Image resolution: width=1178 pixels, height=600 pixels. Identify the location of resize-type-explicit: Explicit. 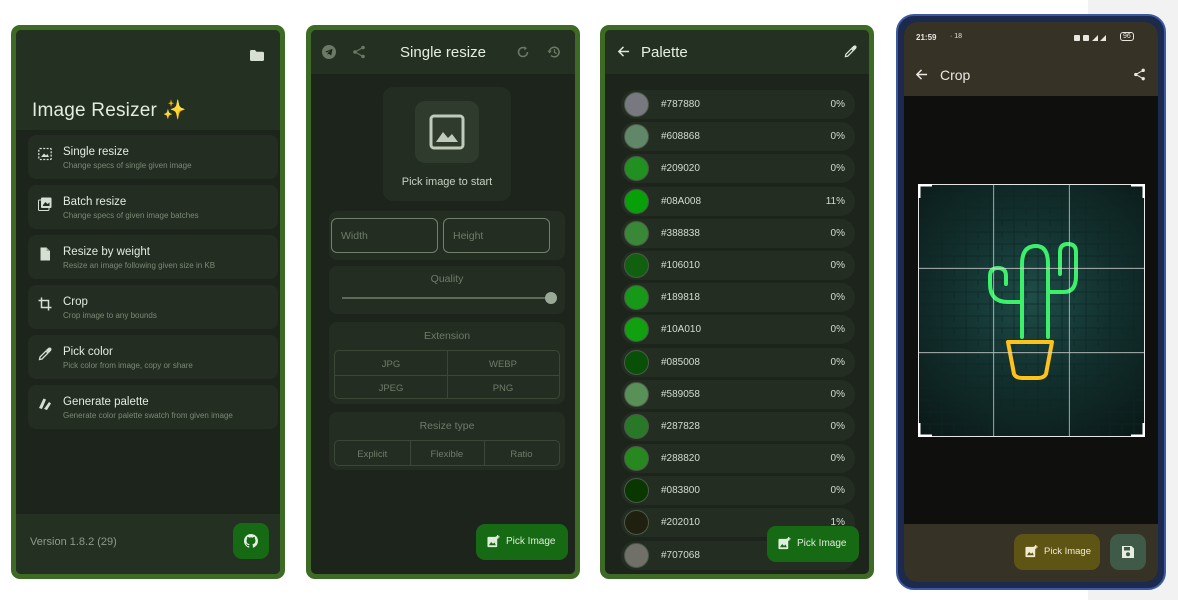
(372, 454).